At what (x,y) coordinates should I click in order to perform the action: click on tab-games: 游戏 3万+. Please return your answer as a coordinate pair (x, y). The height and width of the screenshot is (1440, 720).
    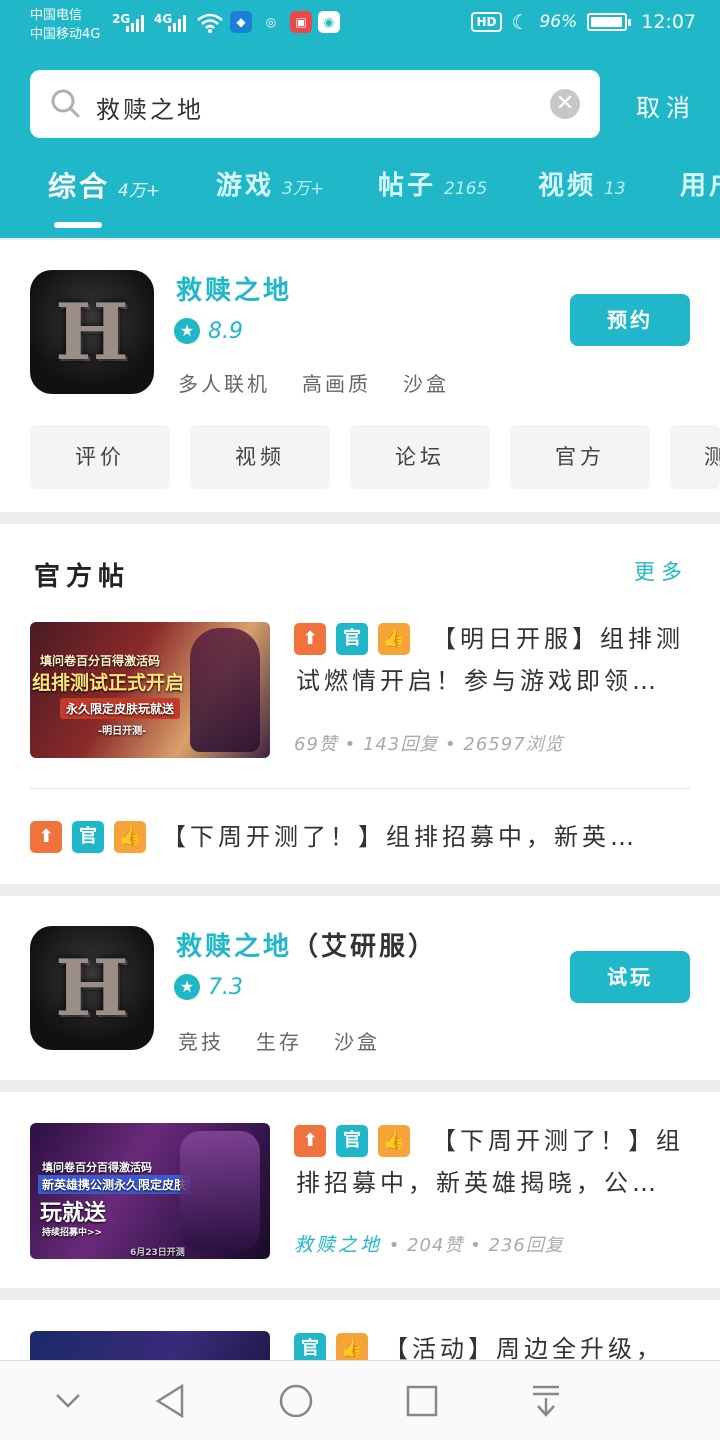
    Looking at the image, I should click on (270, 183).